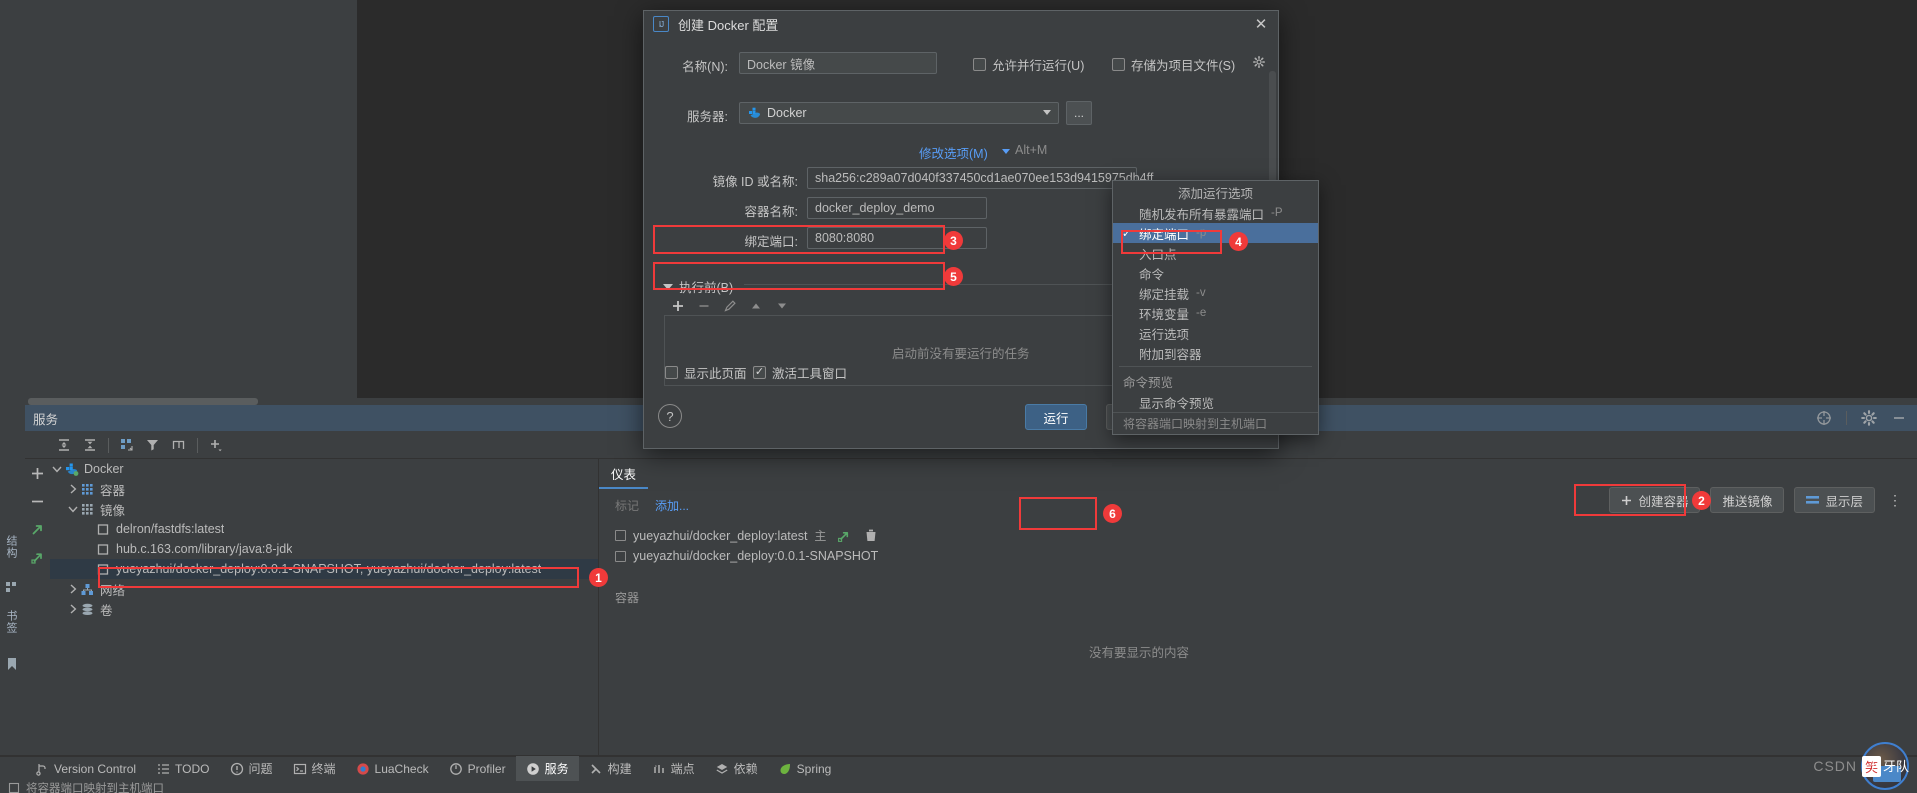 The image size is (1917, 793). I want to click on docker-icon, so click(754, 113).